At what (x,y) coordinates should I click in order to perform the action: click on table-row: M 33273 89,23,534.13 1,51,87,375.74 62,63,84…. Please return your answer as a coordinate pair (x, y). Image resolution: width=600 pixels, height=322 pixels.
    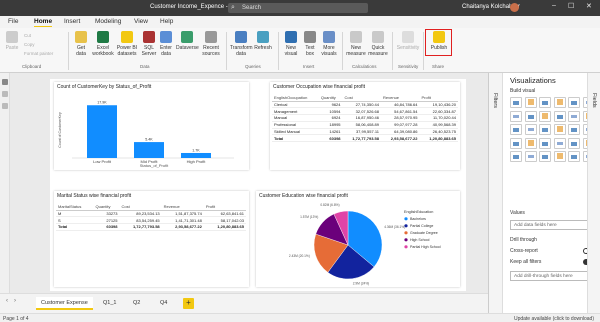
    Looking at the image, I should click on (151, 214).